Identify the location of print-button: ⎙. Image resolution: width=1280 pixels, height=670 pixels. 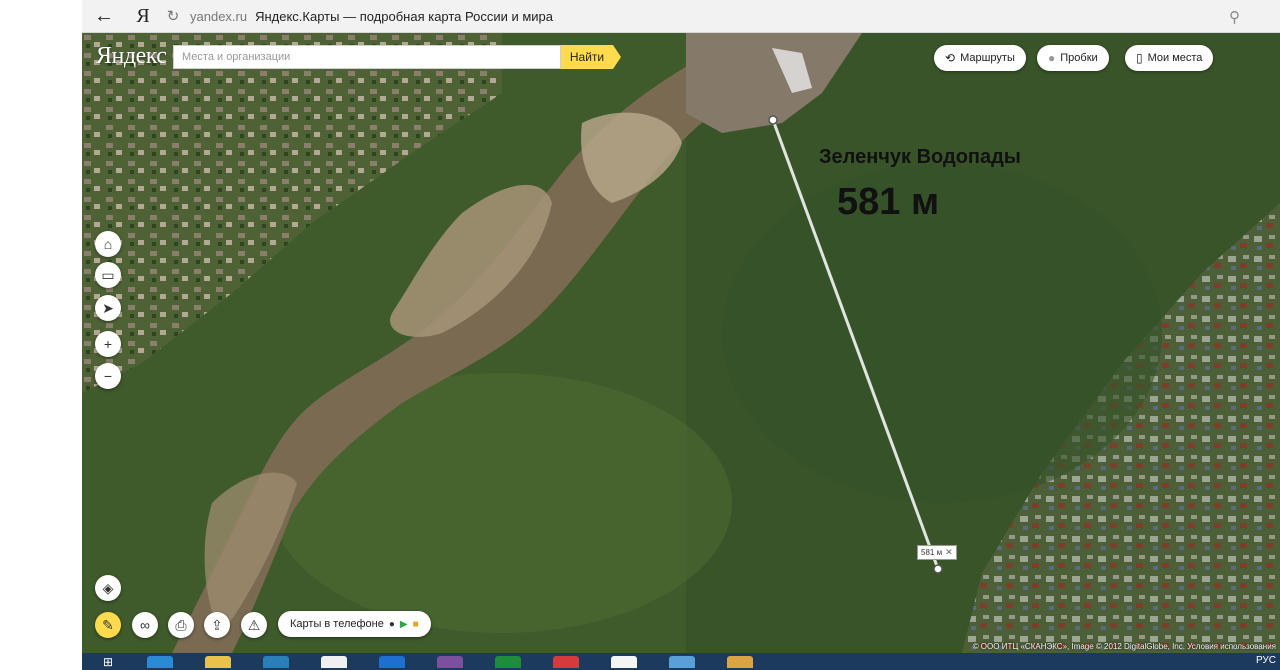
(181, 625).